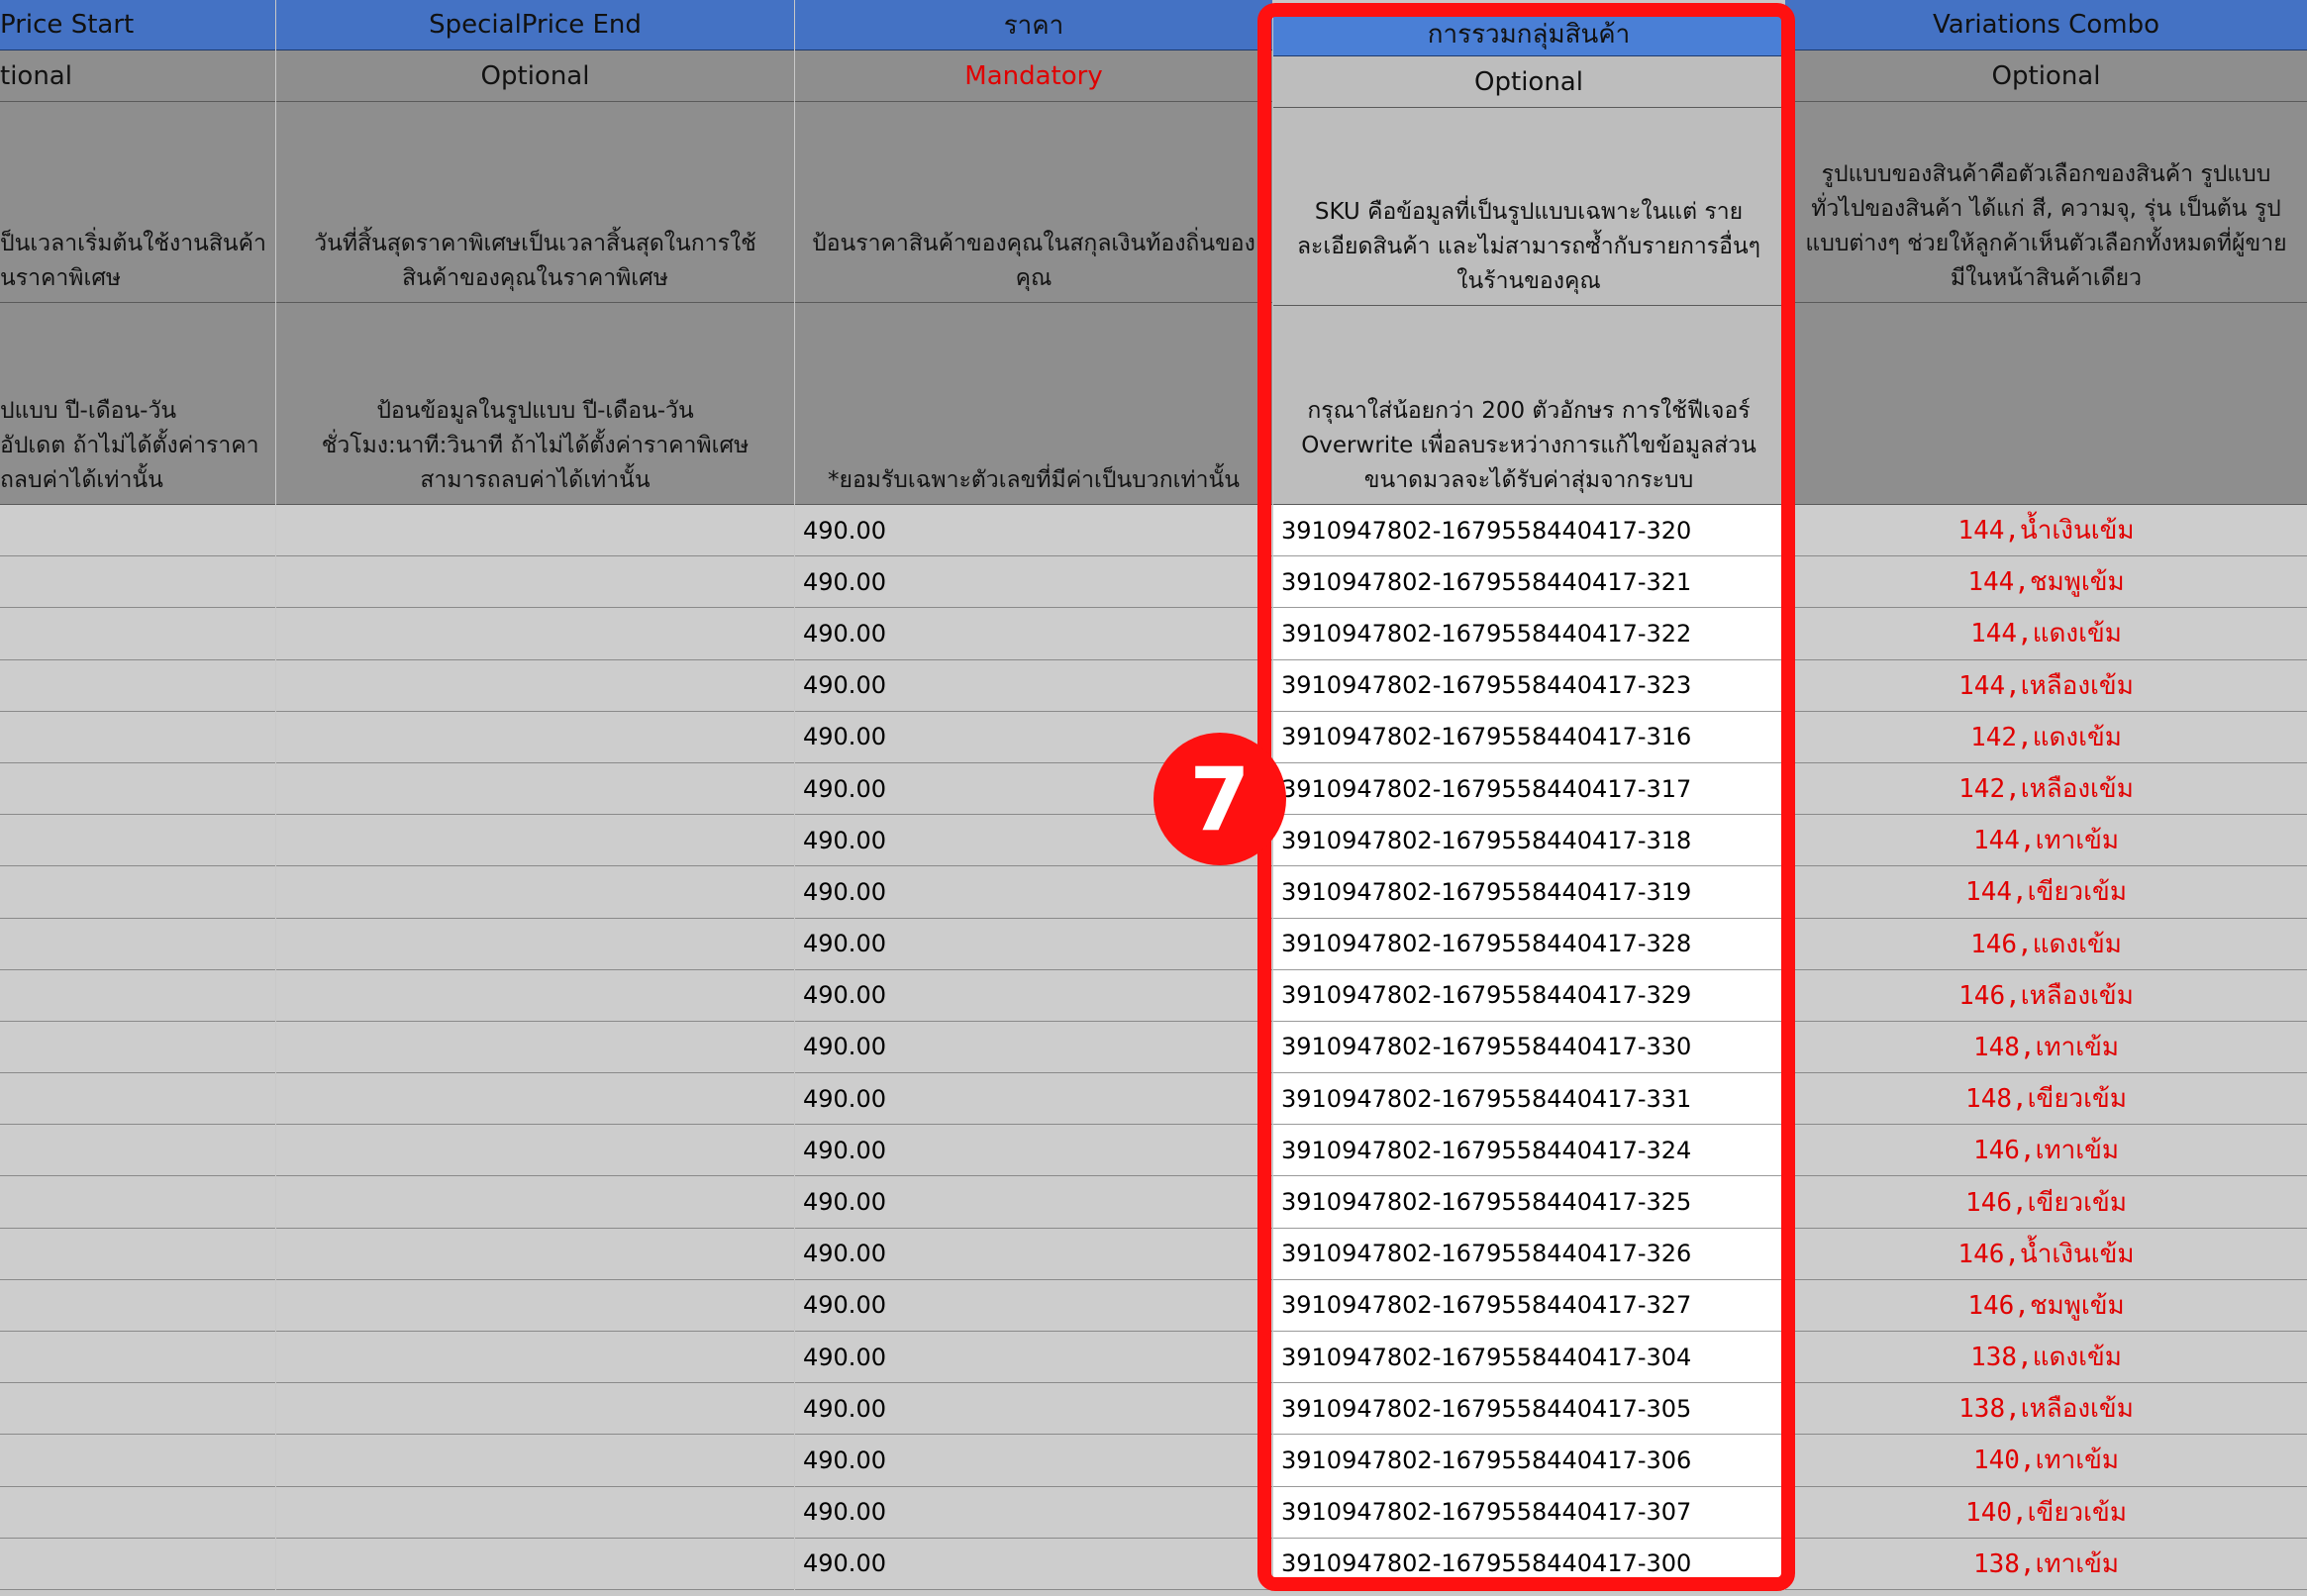 This screenshot has height=1596, width=2307. Describe the element at coordinates (2046, 1203) in the screenshot. I see `variation-cell: 146,เขียวเข้ม` at that location.